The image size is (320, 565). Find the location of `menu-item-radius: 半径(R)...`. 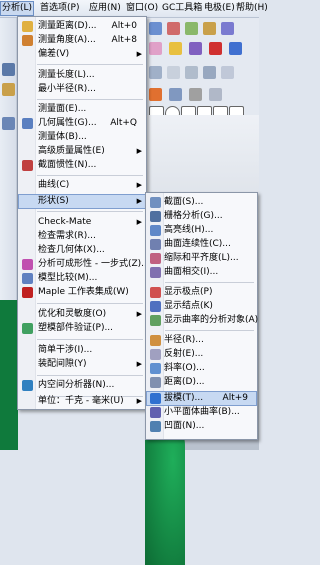

menu-item-radius: 半径(R)... is located at coordinates (201, 340).